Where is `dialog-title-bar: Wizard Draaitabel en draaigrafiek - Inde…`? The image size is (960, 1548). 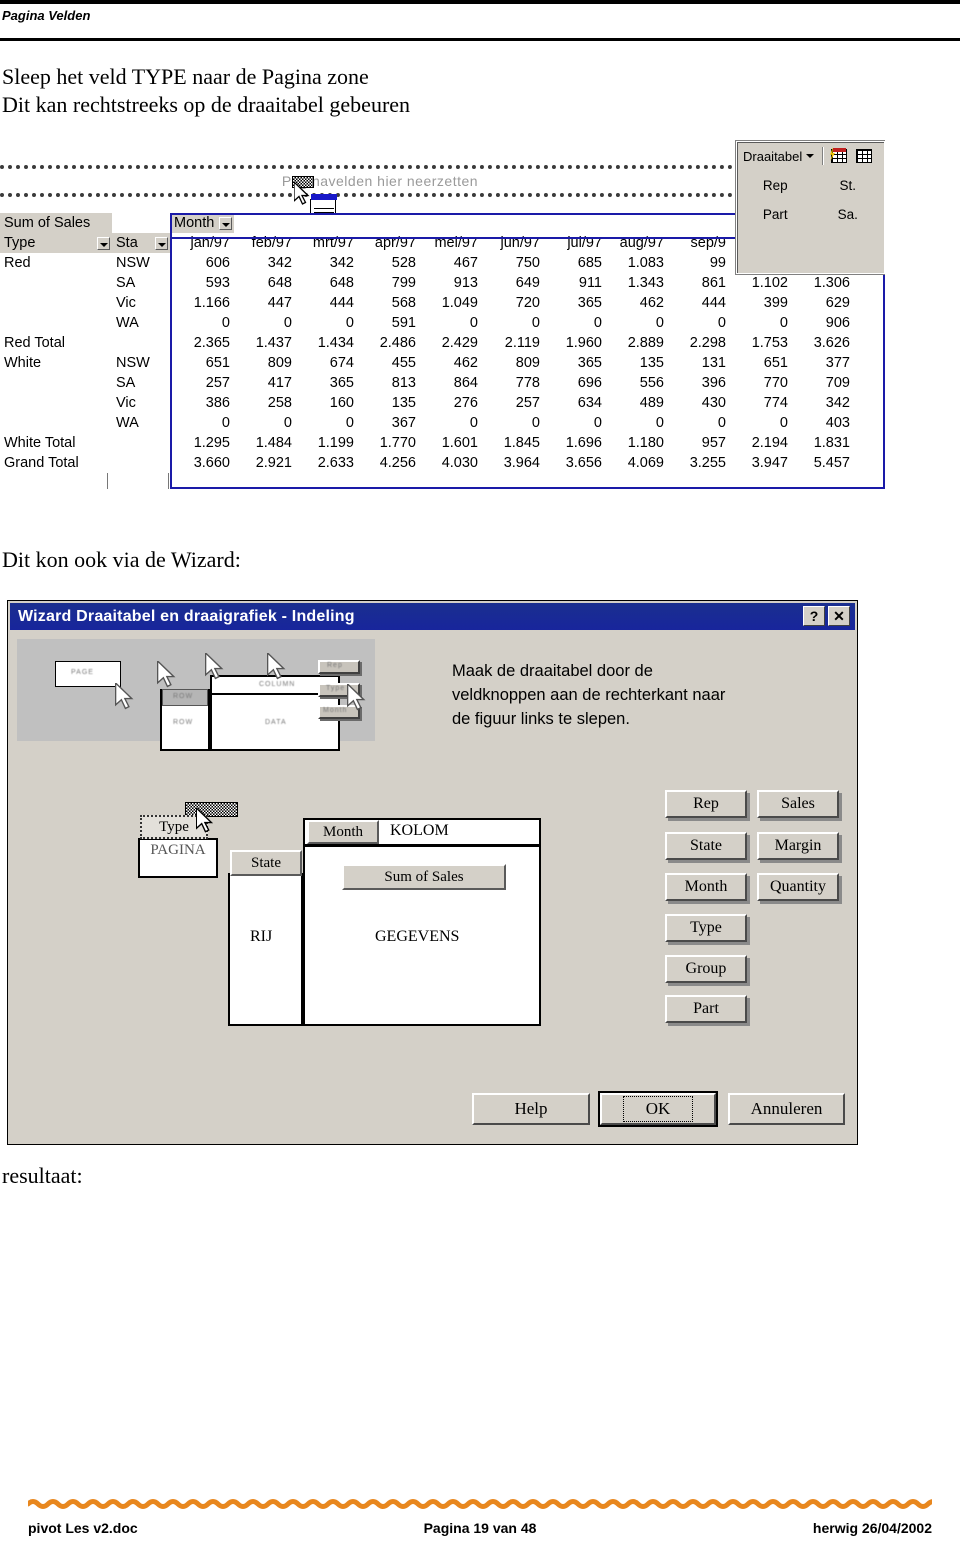
dialog-title-bar: Wizard Draaitabel en draaigrafiek - Inde… is located at coordinates (432, 616).